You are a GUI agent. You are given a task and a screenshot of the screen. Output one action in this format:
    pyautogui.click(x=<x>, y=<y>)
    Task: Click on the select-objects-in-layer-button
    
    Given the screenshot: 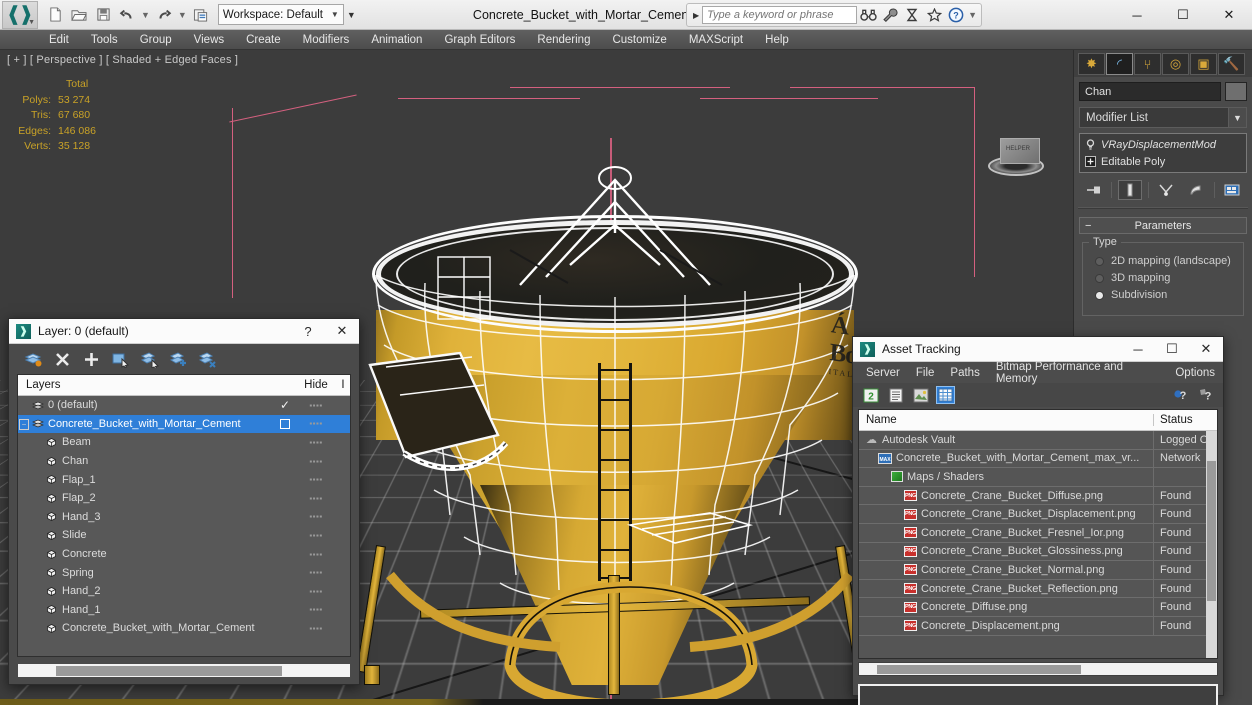 What is the action you would take?
    pyautogui.click(x=120, y=359)
    